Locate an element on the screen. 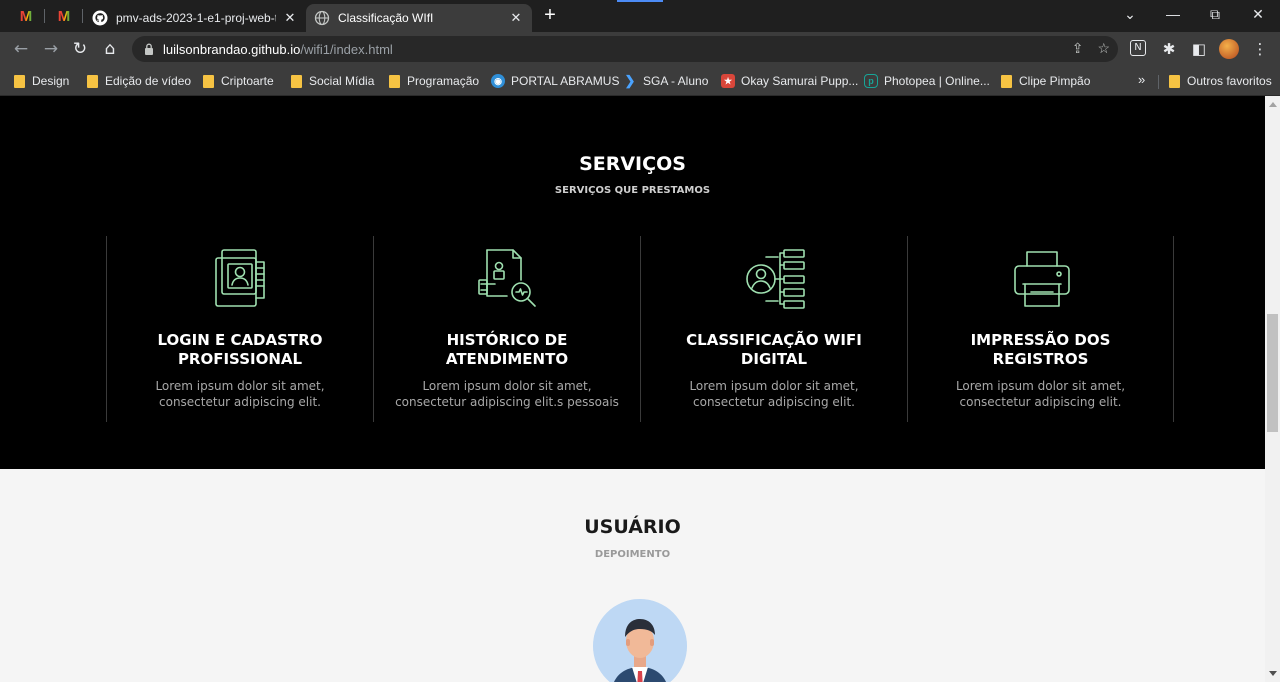 This screenshot has width=1280, height=682. service-name: LOGIN E CADASTRO PROFISSIONAL is located at coordinates (240, 349).